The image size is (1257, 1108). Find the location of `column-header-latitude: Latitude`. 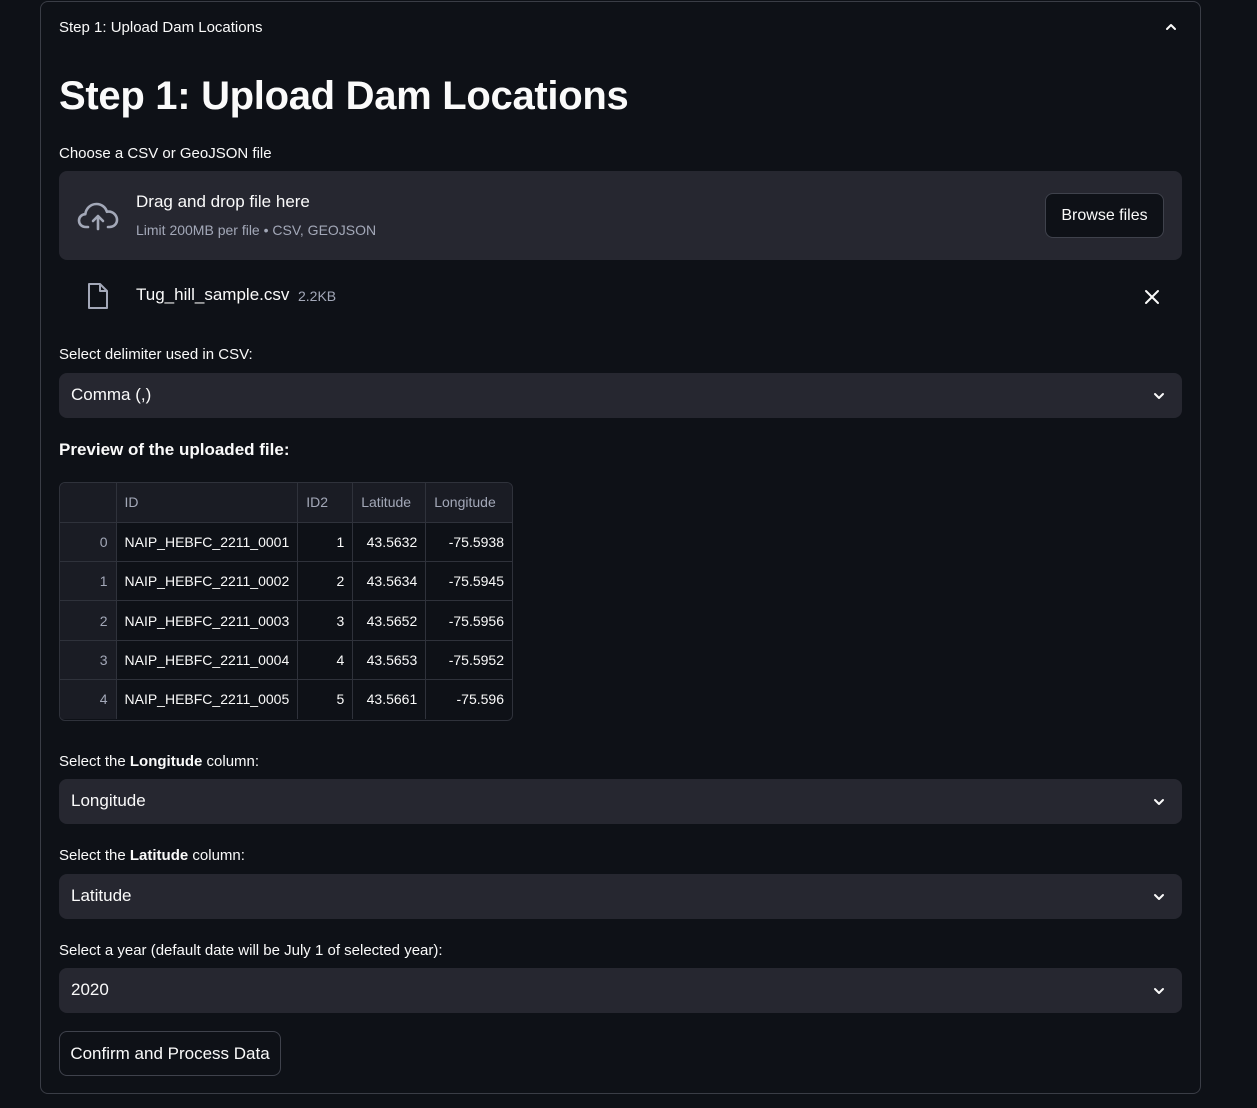

column-header-latitude: Latitude is located at coordinates (389, 503).